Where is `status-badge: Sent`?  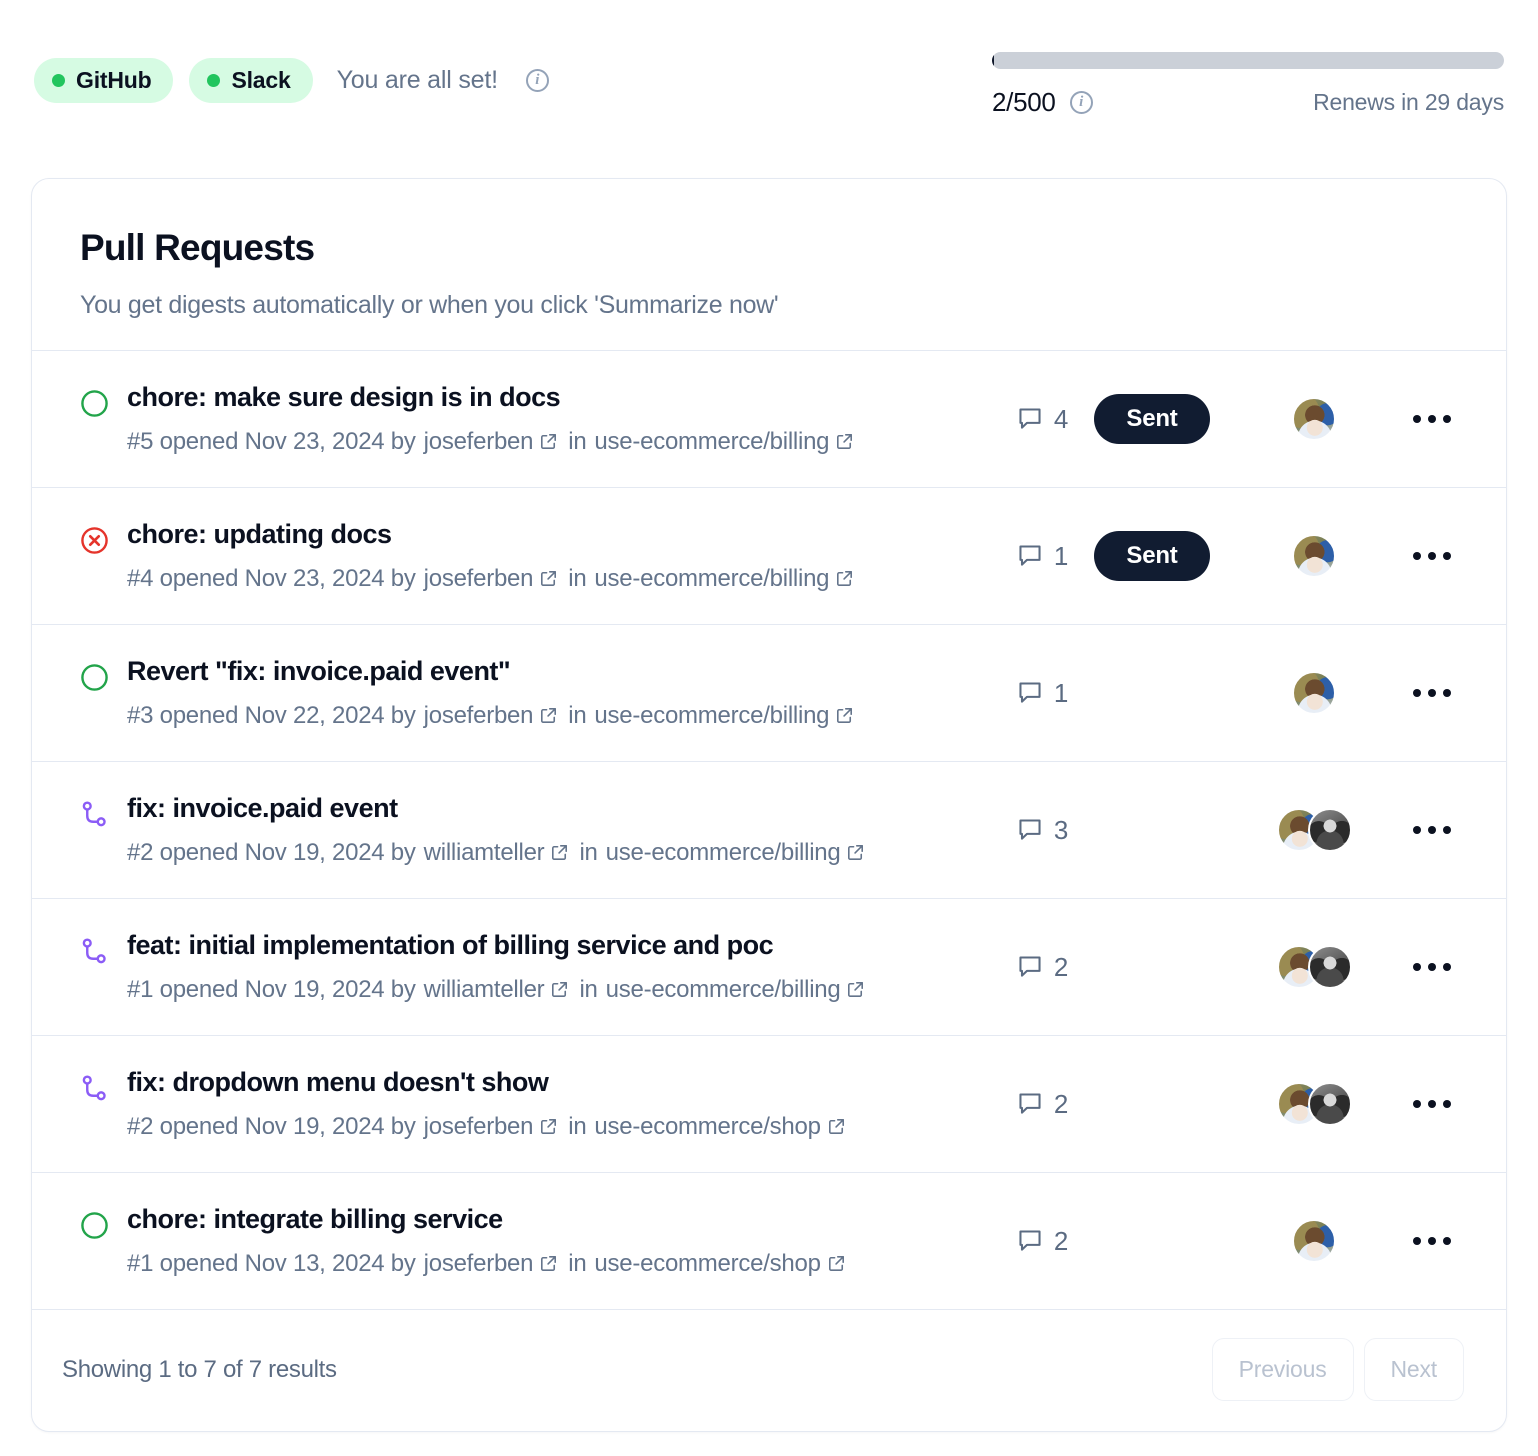
status-badge: Sent is located at coordinates (1152, 419).